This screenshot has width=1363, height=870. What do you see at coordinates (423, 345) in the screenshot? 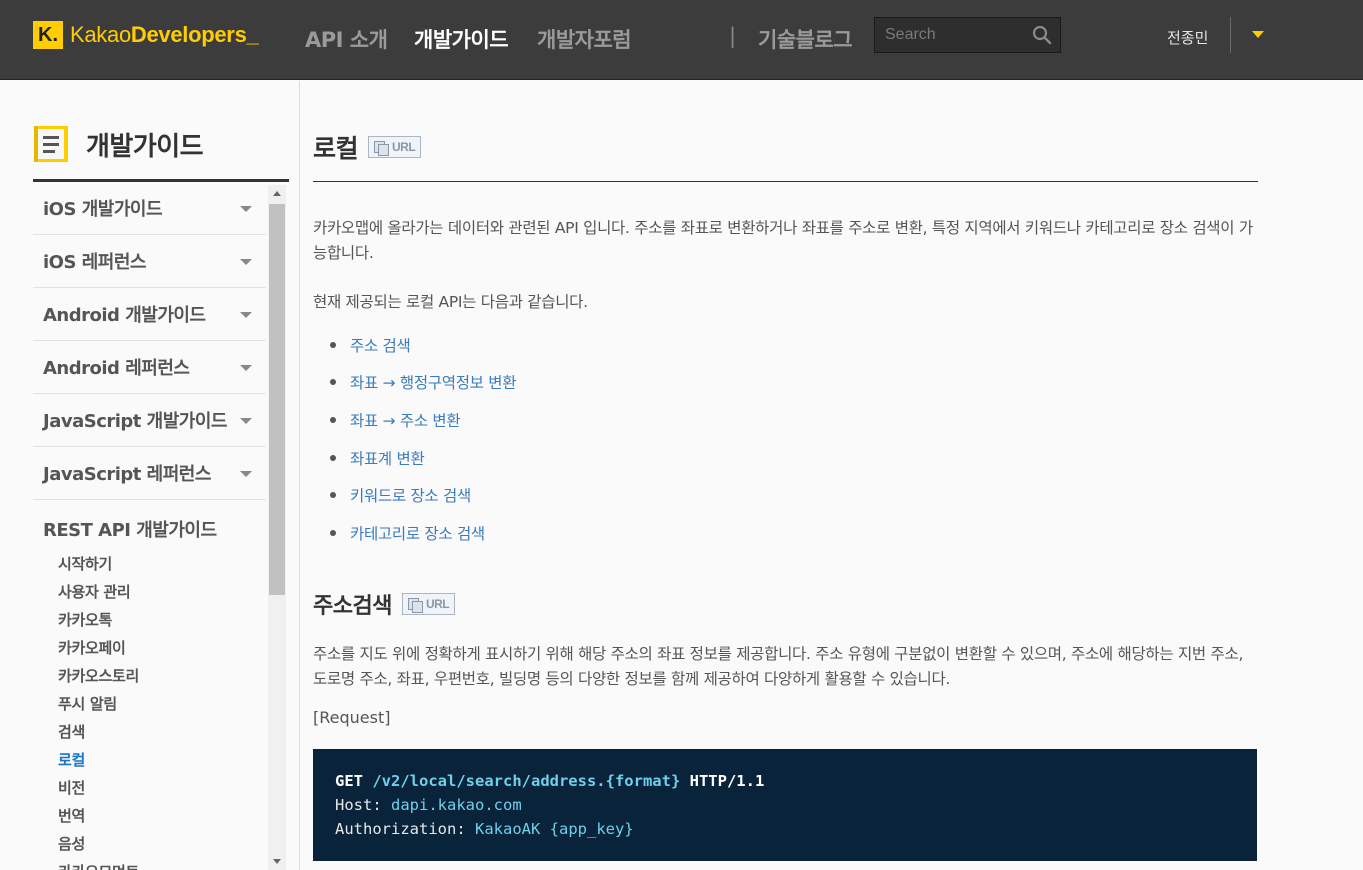
I see `link-address-search: 주소 검색` at bounding box center [423, 345].